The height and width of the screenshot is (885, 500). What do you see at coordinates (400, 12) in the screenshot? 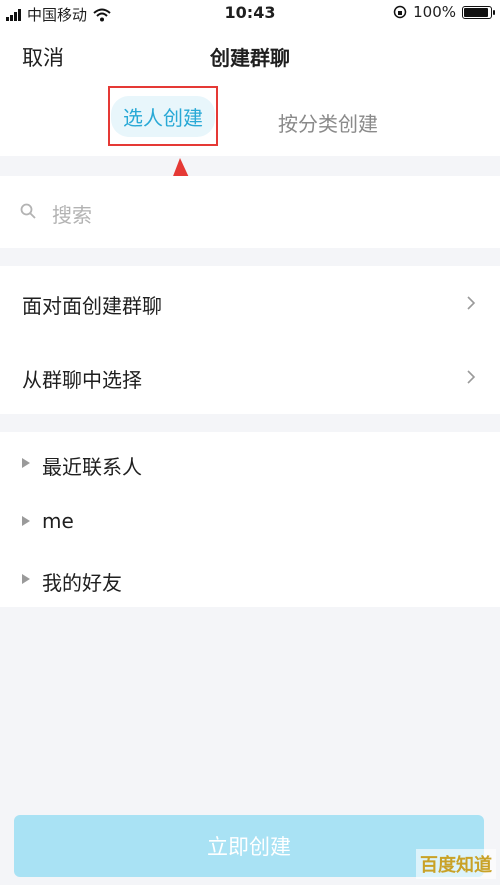
I see `orientation-lock-icon` at bounding box center [400, 12].